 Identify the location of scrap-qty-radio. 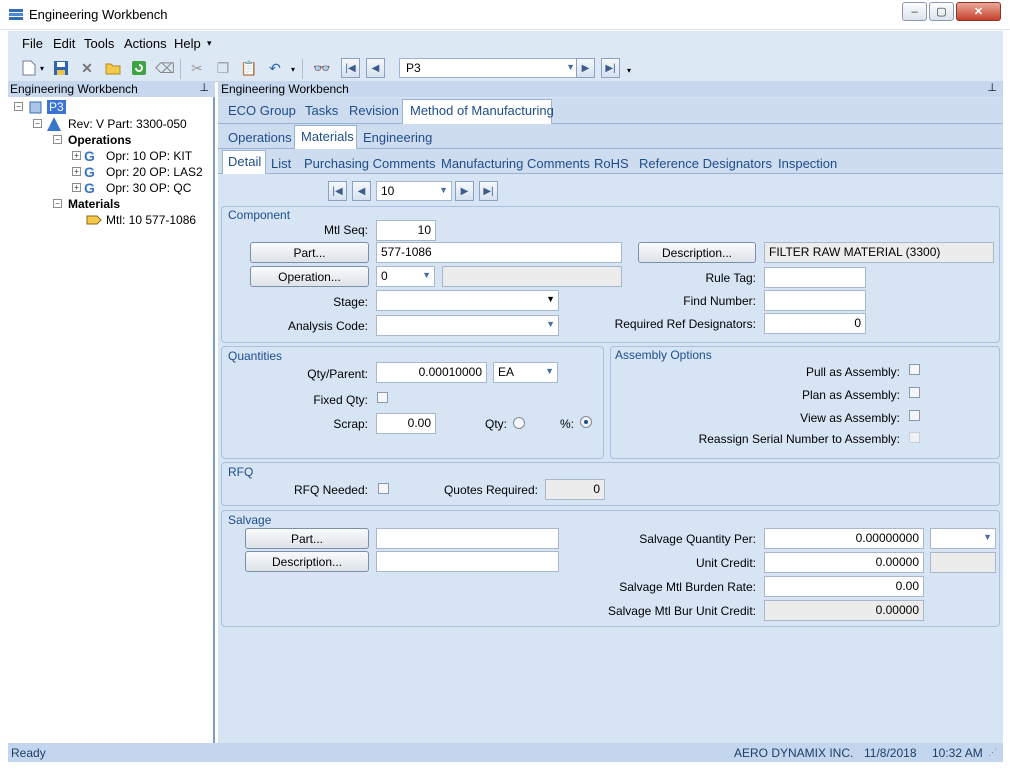
(519, 423).